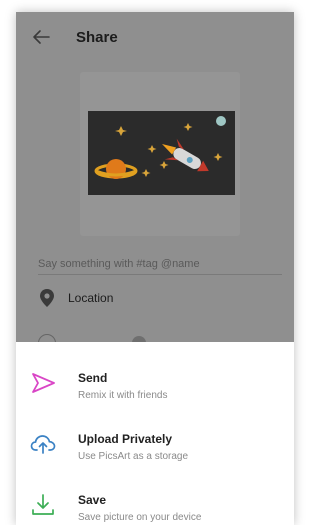 The image size is (320, 525). I want to click on location-label: Location, so click(91, 298).